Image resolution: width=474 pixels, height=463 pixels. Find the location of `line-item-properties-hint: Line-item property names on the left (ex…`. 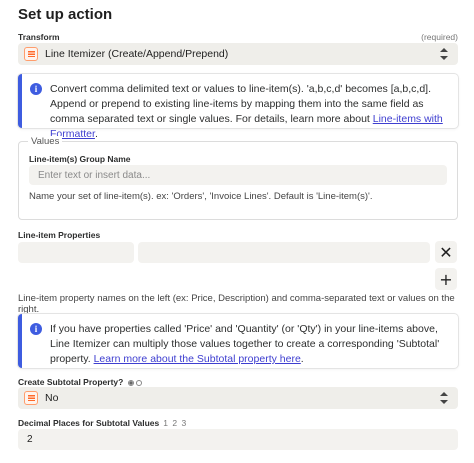

line-item-properties-hint: Line-item property names on the left (ex… is located at coordinates (236, 304).